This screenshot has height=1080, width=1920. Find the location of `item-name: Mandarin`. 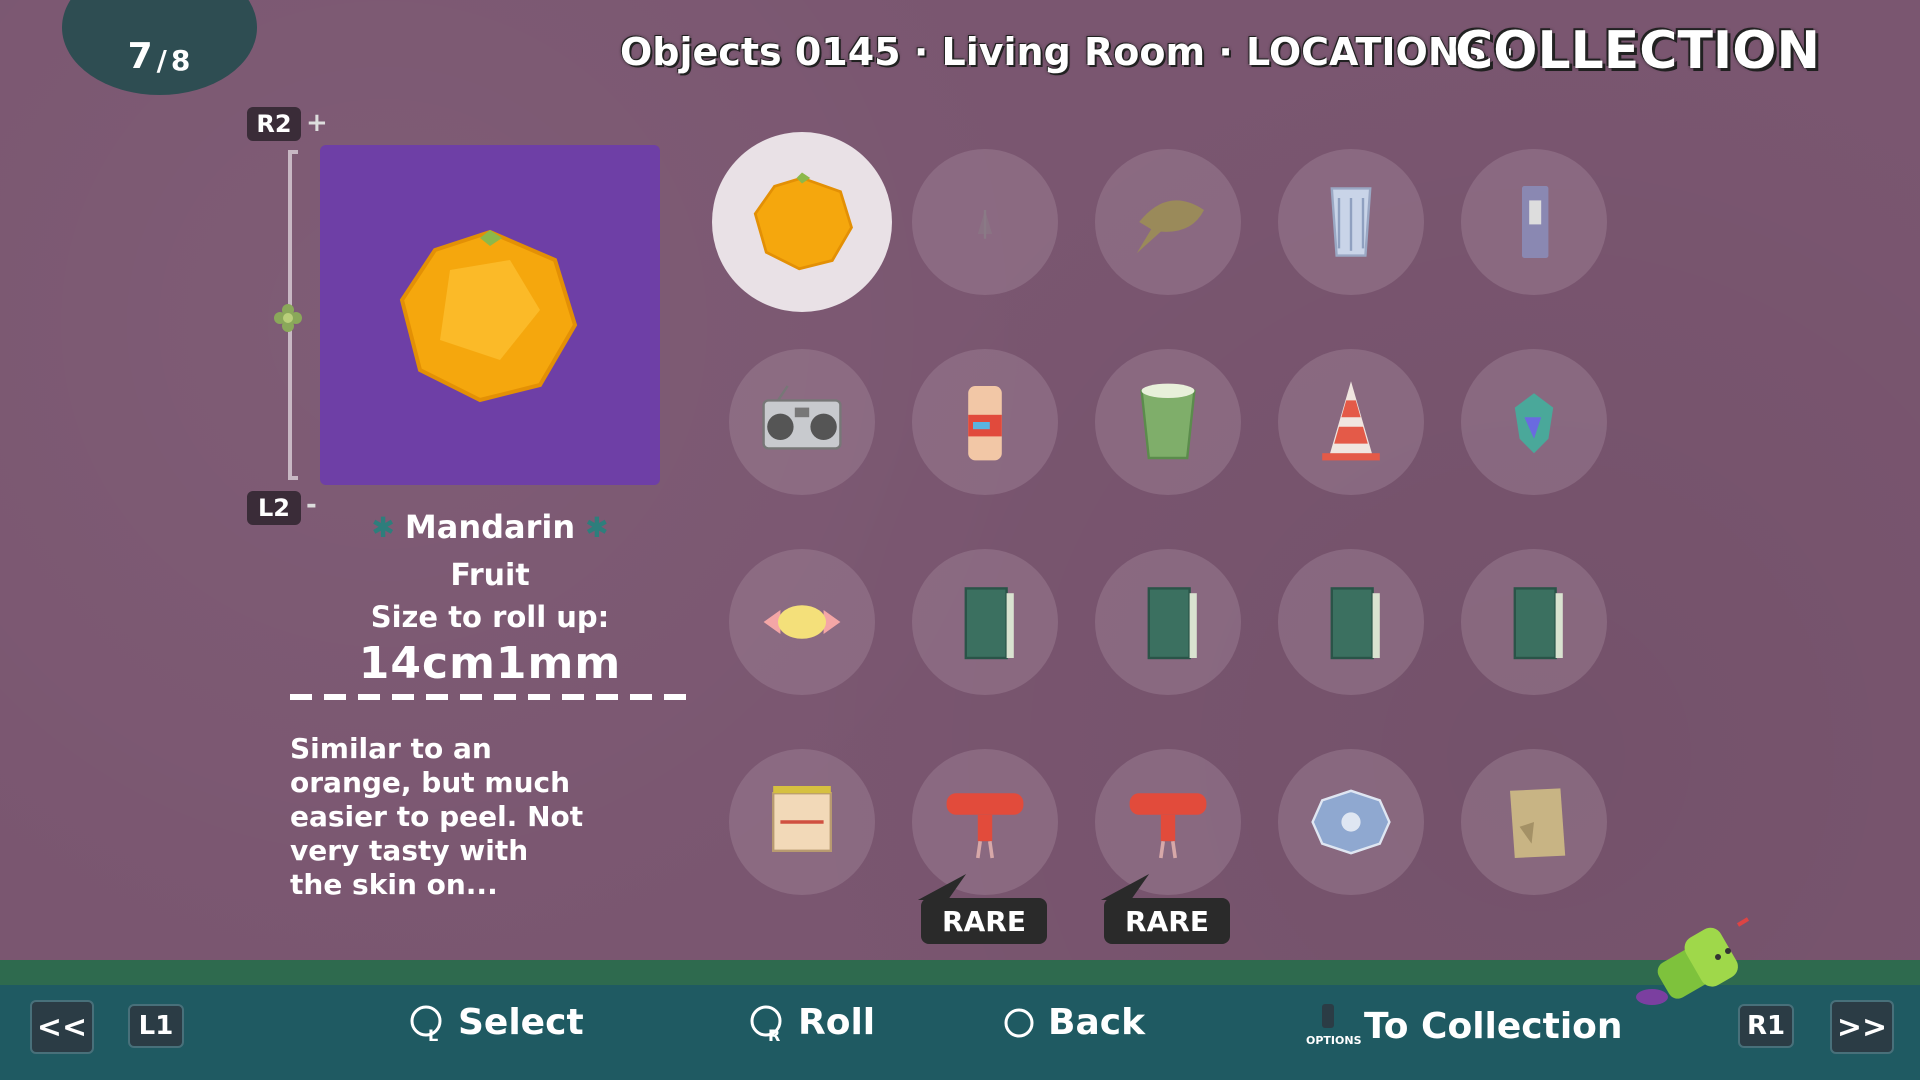

item-name: Mandarin is located at coordinates (490, 527).